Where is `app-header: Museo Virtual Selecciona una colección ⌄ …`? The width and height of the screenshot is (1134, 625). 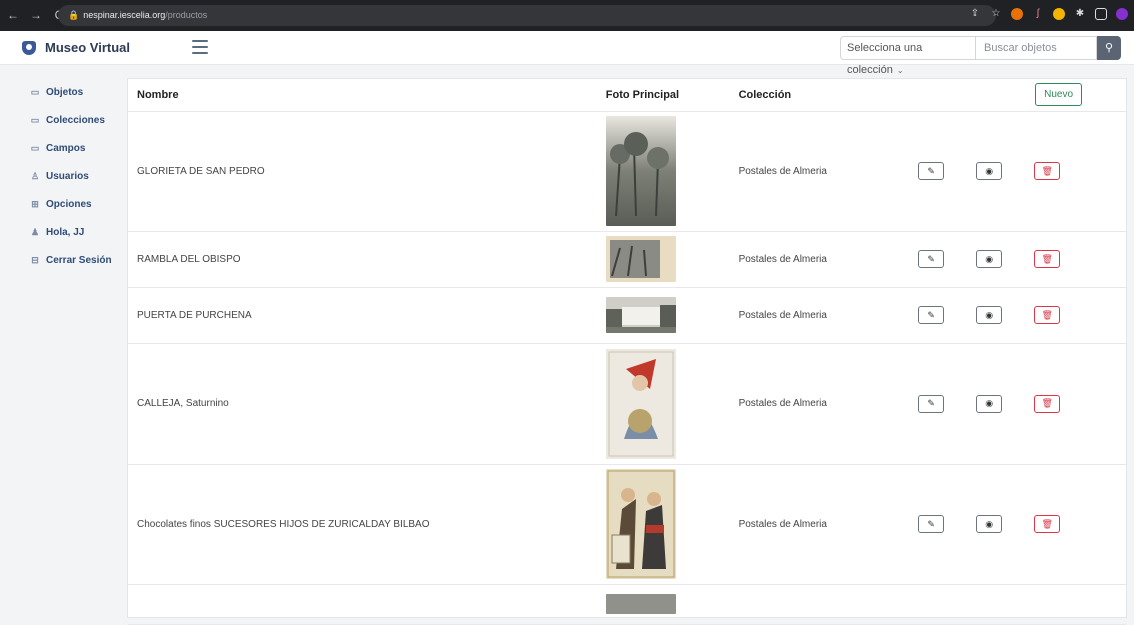 app-header: Museo Virtual Selecciona una colección ⌄ … is located at coordinates (567, 53).